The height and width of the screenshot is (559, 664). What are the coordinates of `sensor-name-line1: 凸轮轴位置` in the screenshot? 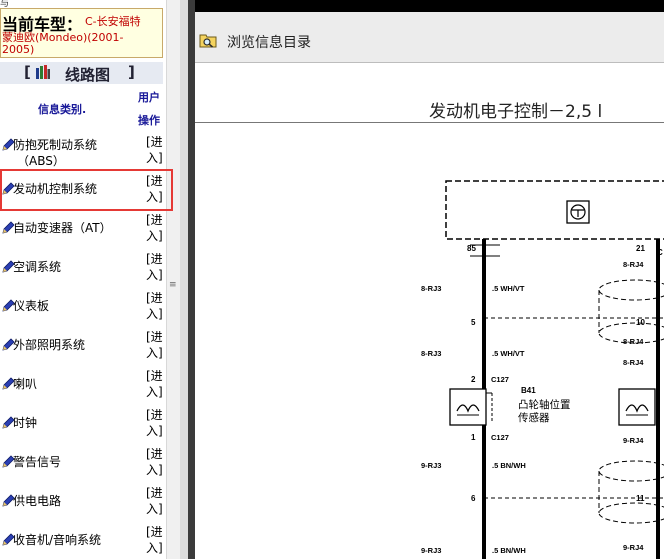 It's located at (544, 404).